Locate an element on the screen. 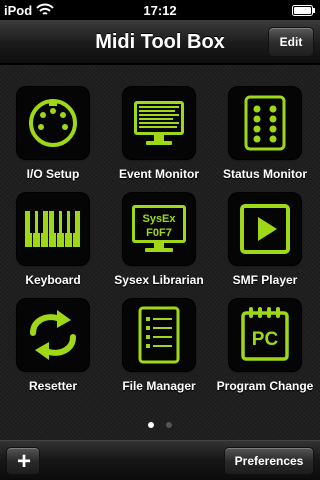  pc-notepad-icon: PC is located at coordinates (265, 334).